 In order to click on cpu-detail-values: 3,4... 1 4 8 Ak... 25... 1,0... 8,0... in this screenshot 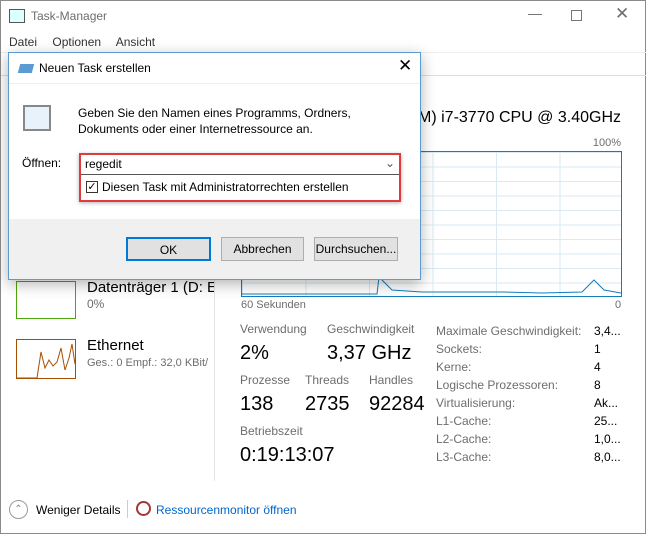, I will do `click(607, 394)`.